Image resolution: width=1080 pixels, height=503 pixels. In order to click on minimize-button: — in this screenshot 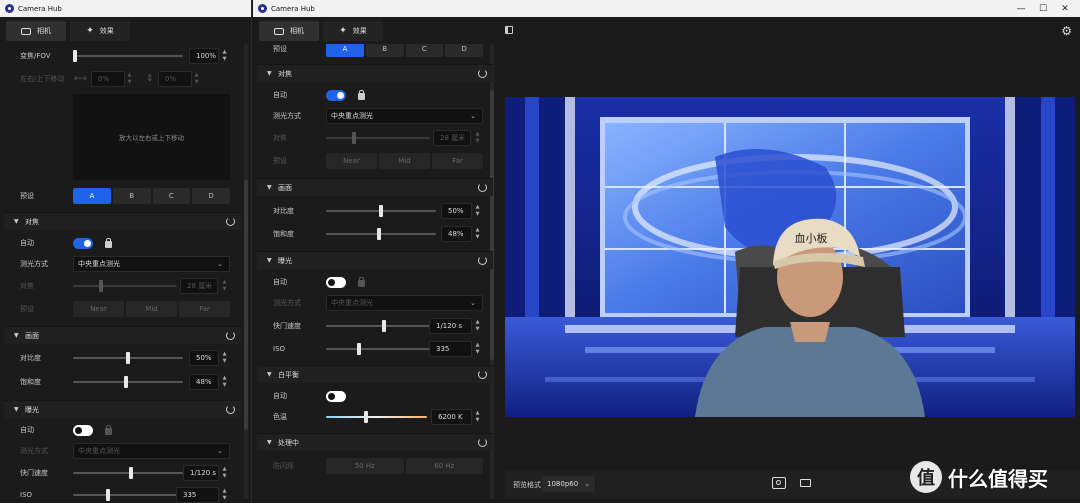, I will do `click(1021, 8)`.